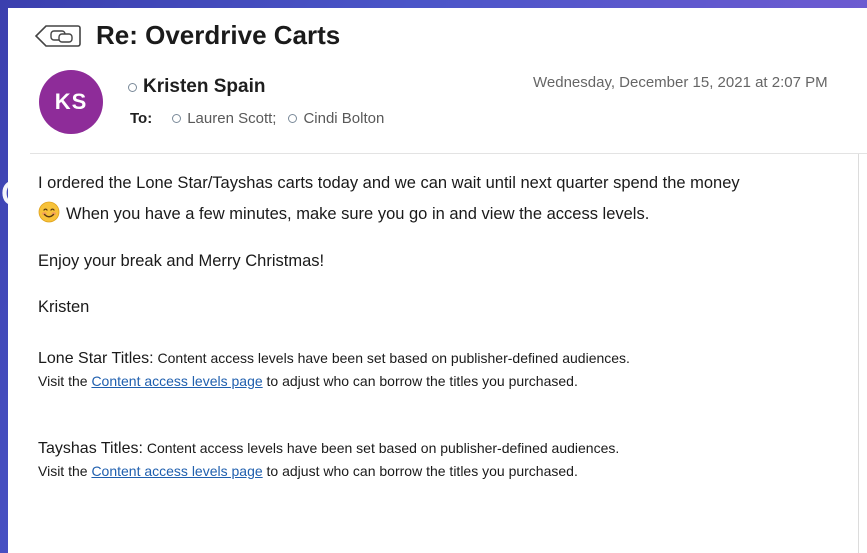 This screenshot has height=553, width=867. I want to click on sender-row: Kristen Spain, so click(196, 87).